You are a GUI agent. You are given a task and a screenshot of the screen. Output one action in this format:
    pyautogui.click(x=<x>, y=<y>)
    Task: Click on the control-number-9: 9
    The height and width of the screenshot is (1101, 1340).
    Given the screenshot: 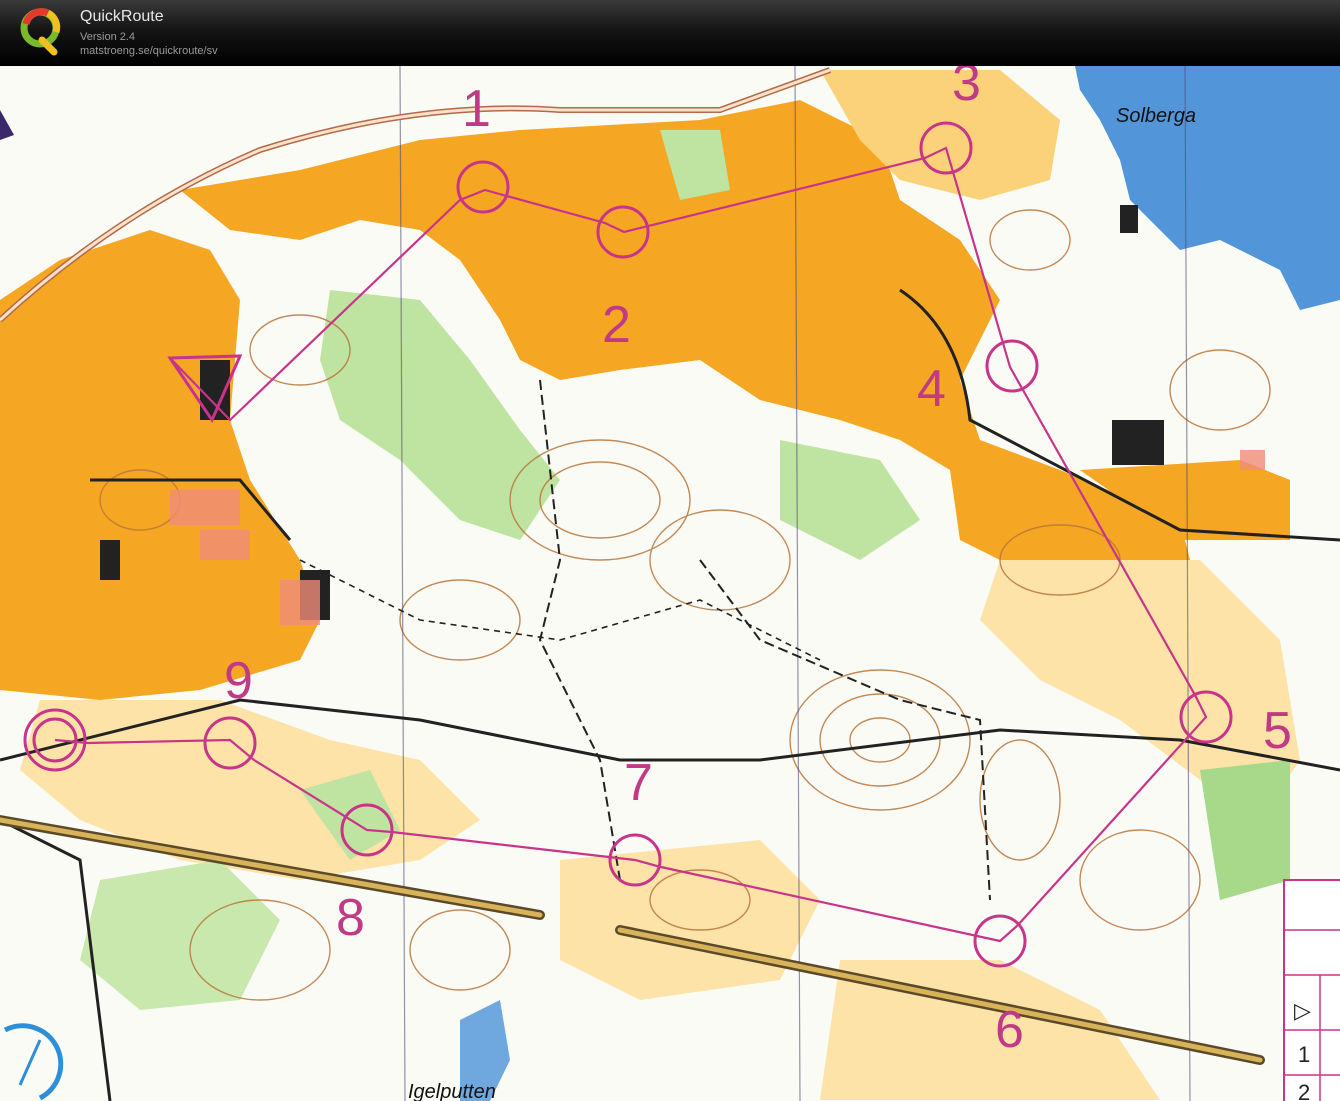 What is the action you would take?
    pyautogui.click(x=238, y=681)
    